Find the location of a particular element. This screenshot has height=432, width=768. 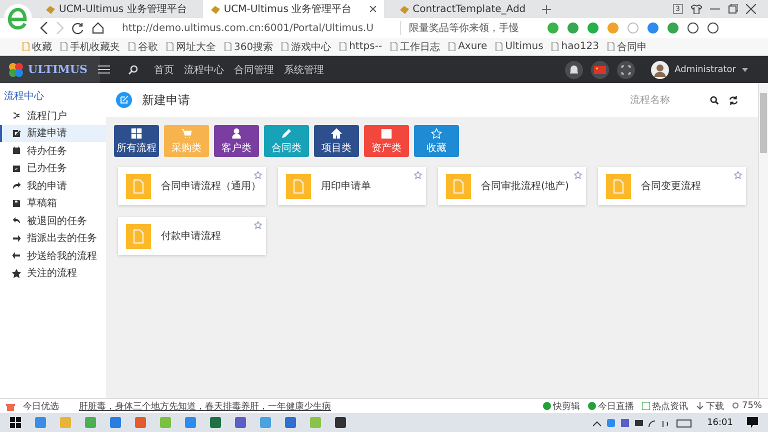

sidebar-item: 指派出去的任务 is located at coordinates (53, 238).